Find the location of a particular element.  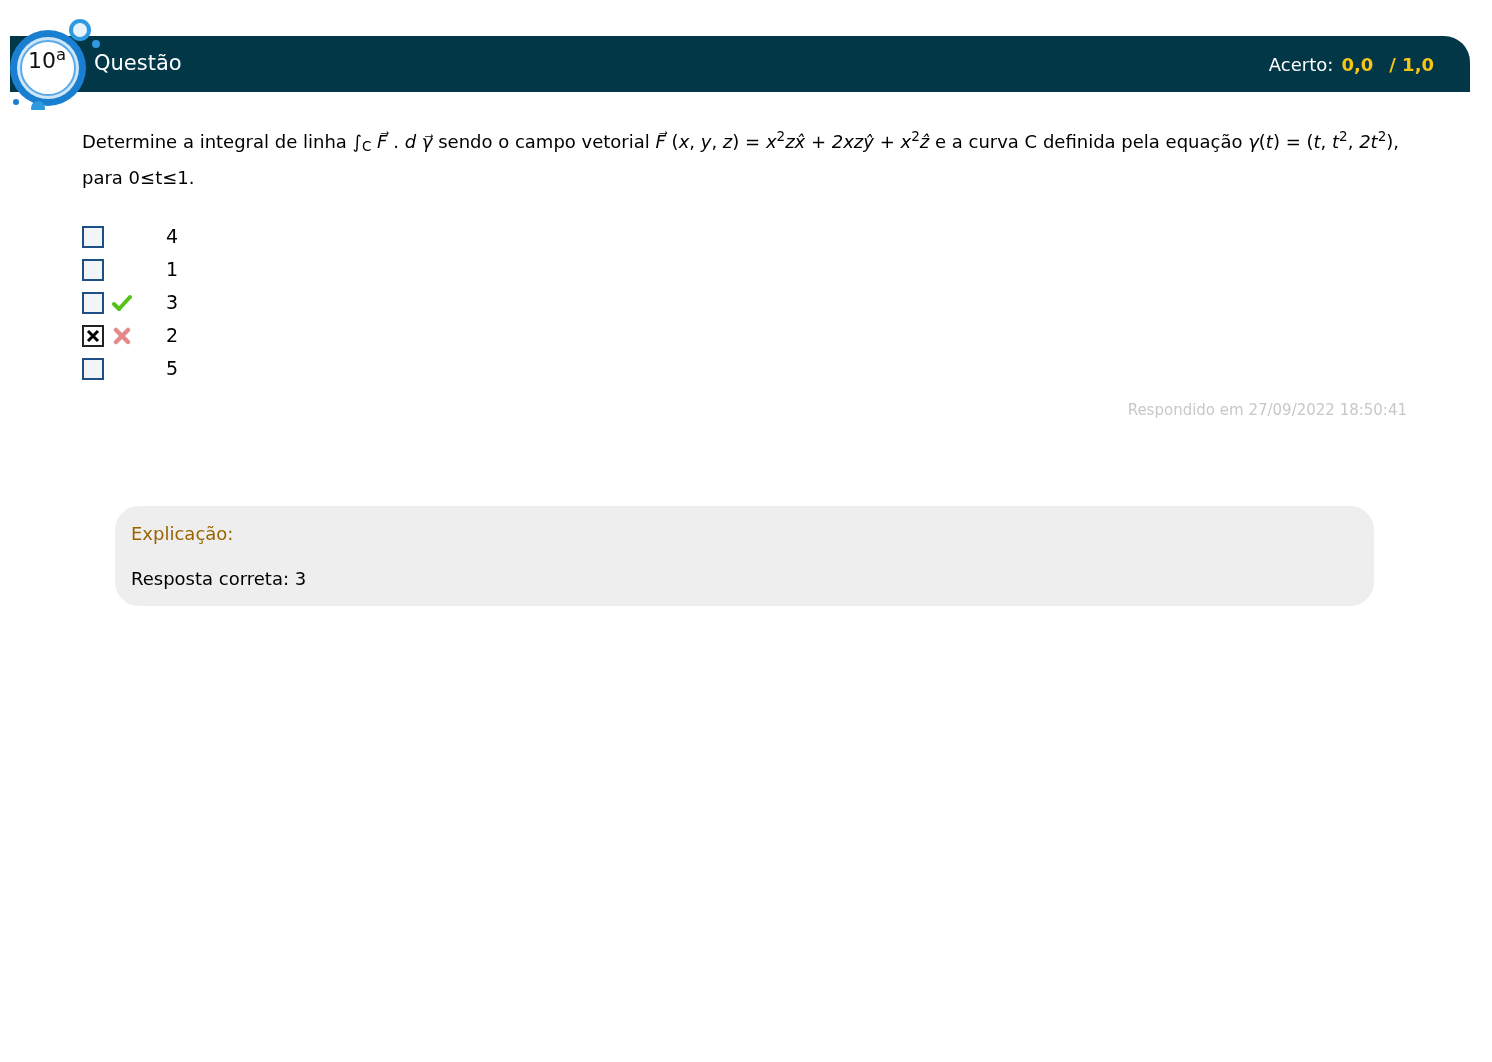

explanation-title: Explicação: is located at coordinates (183, 533).